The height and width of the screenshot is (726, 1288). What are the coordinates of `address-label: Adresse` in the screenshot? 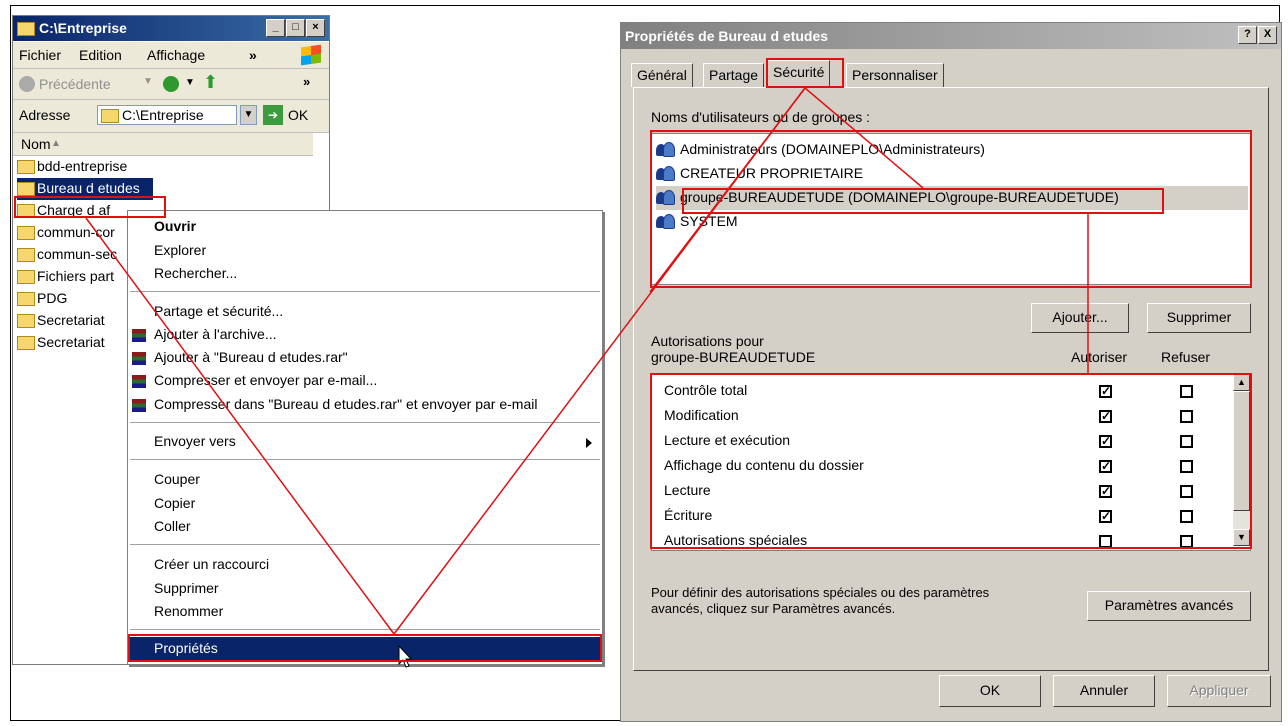 It's located at (45, 115).